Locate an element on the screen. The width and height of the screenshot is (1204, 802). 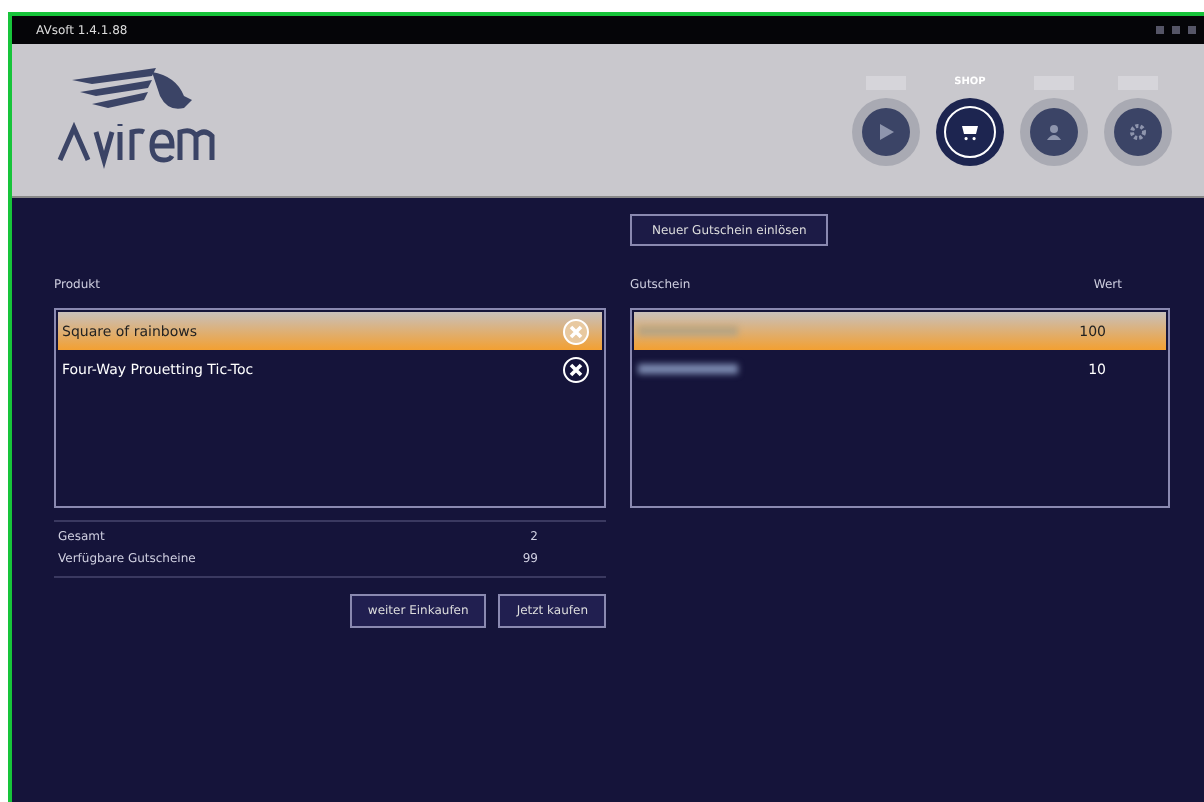
nav-button is located at coordinates (970, 131).